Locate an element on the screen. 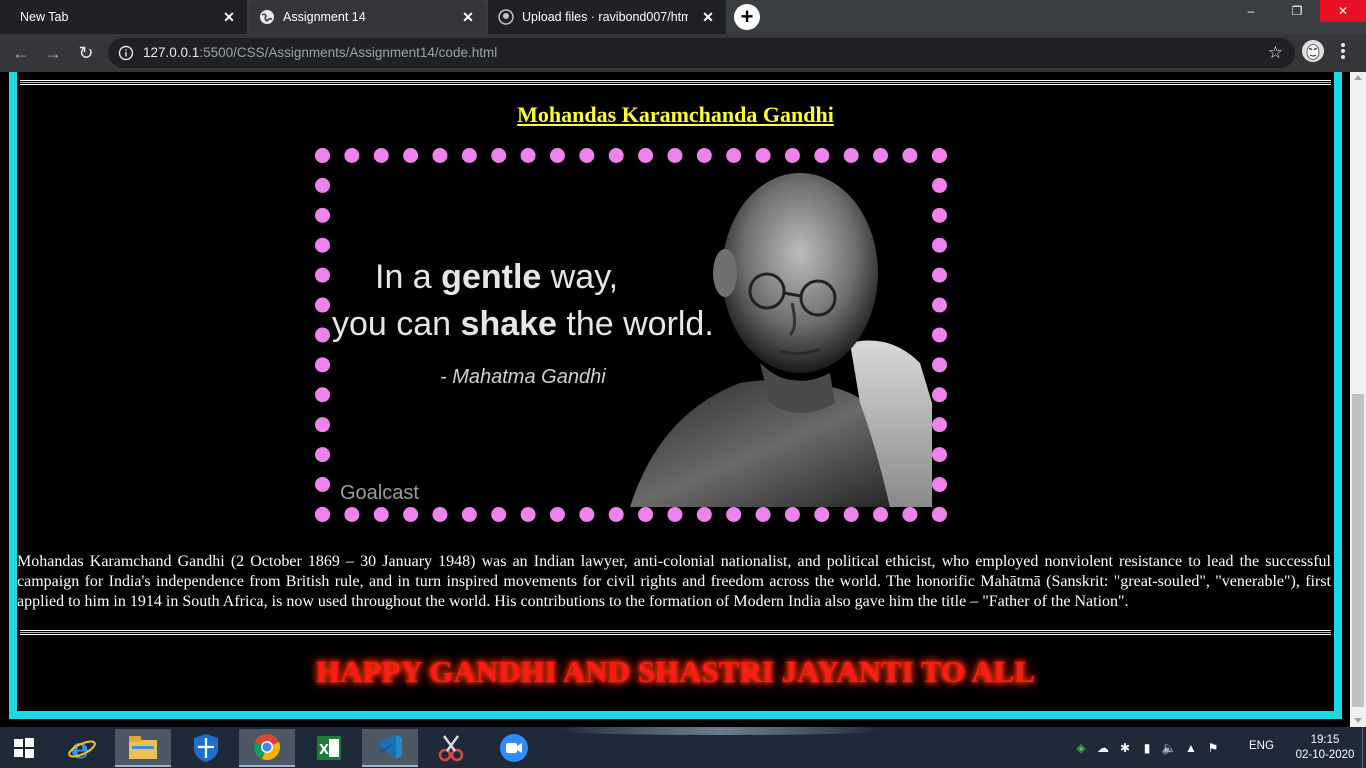  volume-muted-icon: 🔈 is located at coordinates (1169, 748).